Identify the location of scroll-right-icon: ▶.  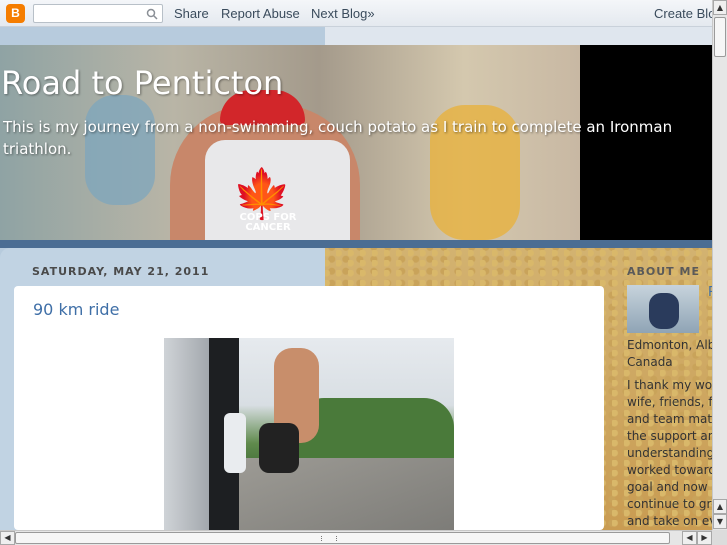
(704, 538).